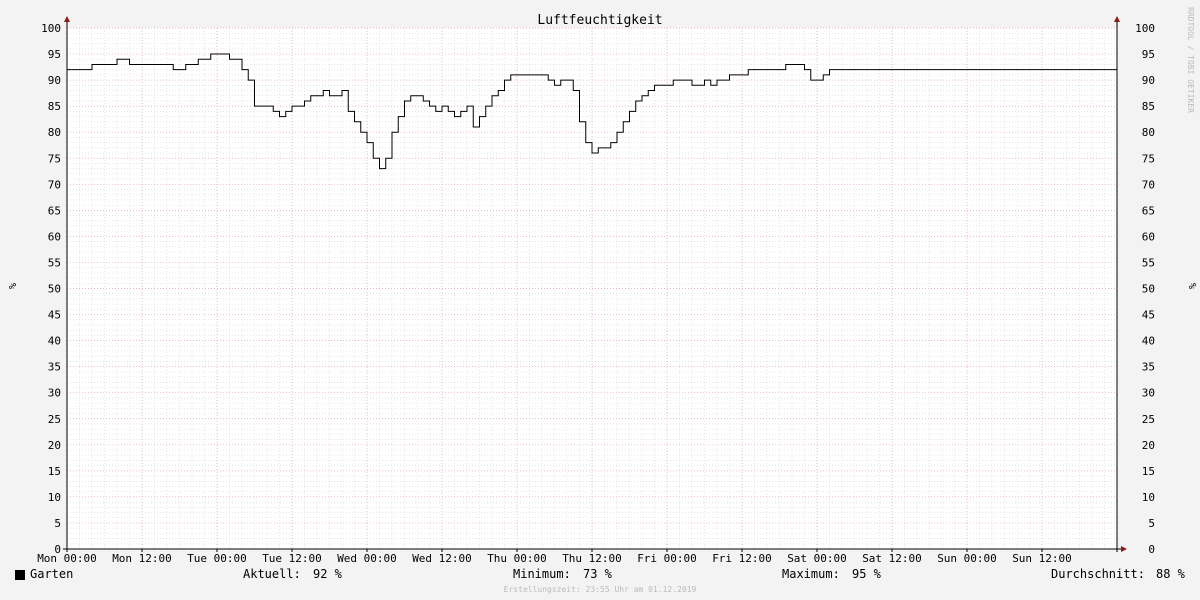 The height and width of the screenshot is (600, 1200). Describe the element at coordinates (1151, 523) in the screenshot. I see `y-tick-label-right: 5` at that location.